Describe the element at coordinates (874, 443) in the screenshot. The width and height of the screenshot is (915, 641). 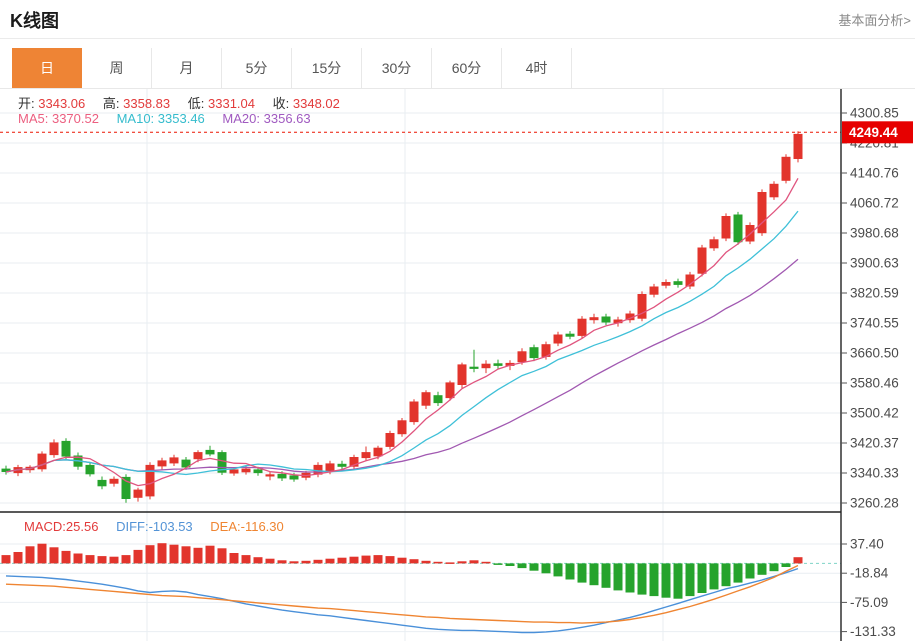
I see `svg-text: 3420.37` at that location.